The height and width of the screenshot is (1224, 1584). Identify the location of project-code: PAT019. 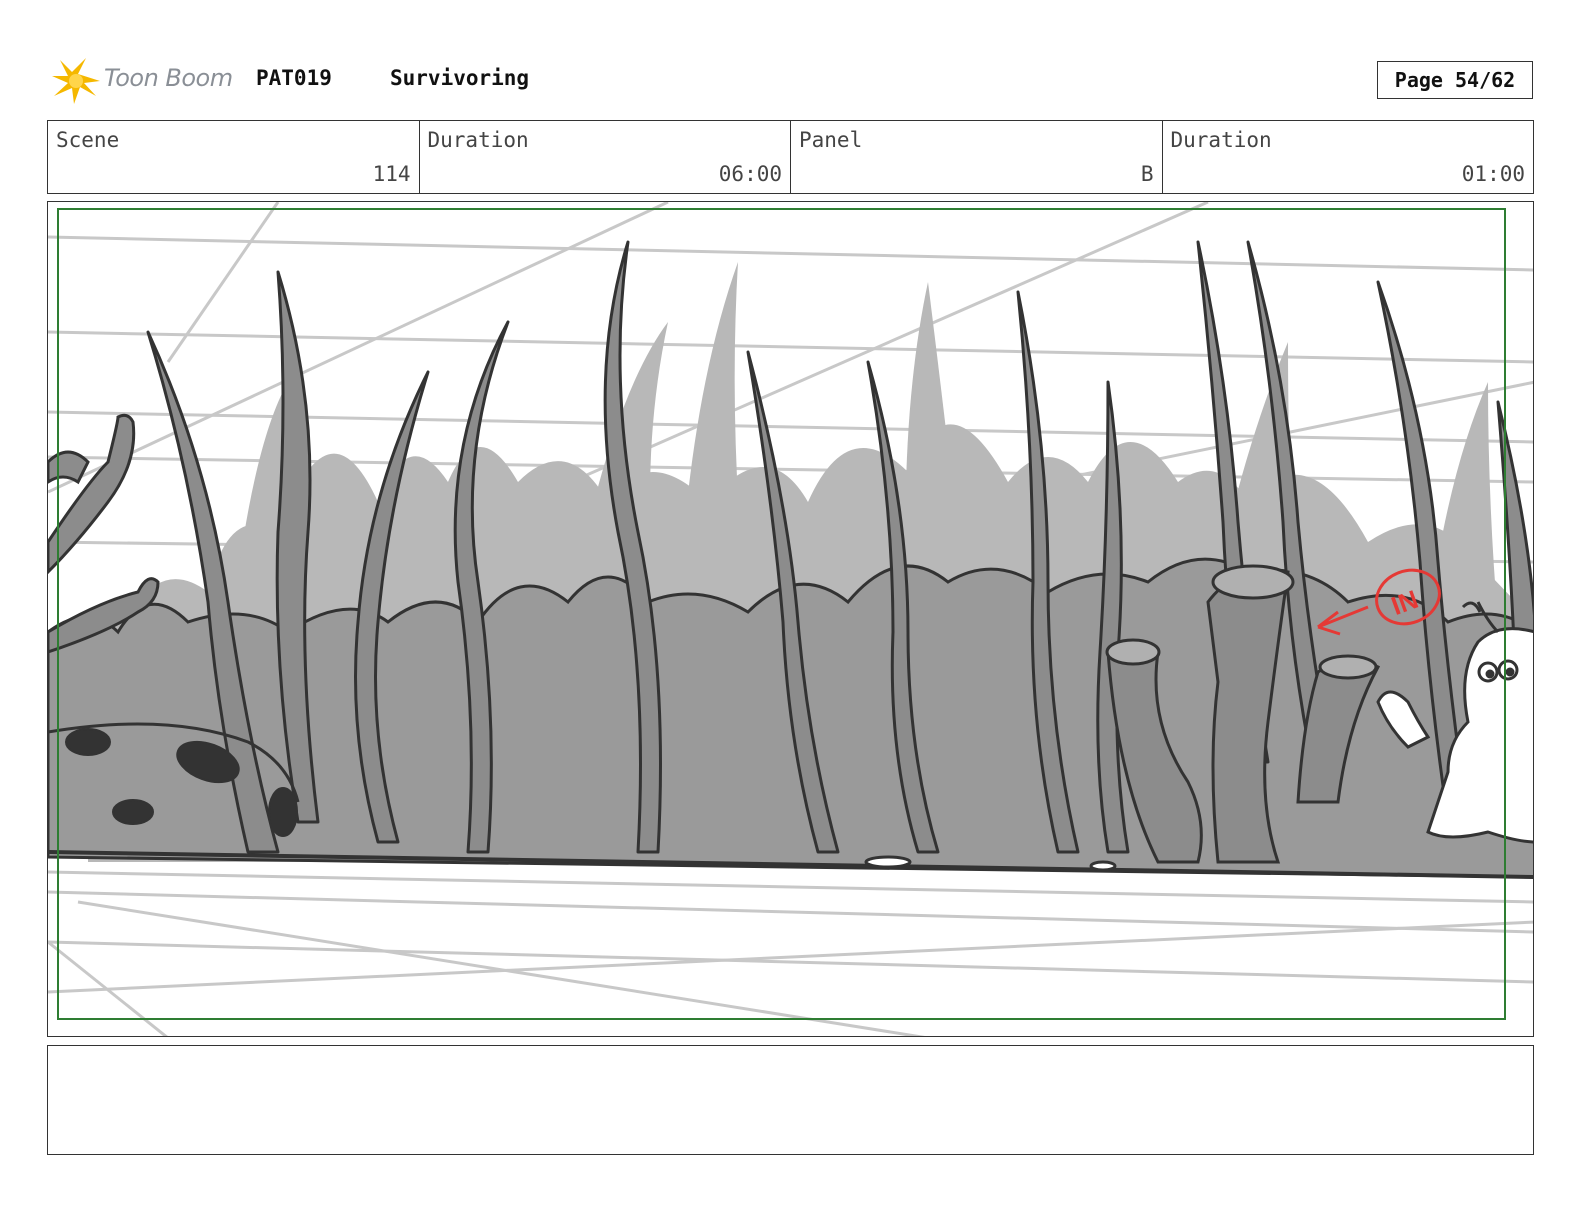
(294, 78).